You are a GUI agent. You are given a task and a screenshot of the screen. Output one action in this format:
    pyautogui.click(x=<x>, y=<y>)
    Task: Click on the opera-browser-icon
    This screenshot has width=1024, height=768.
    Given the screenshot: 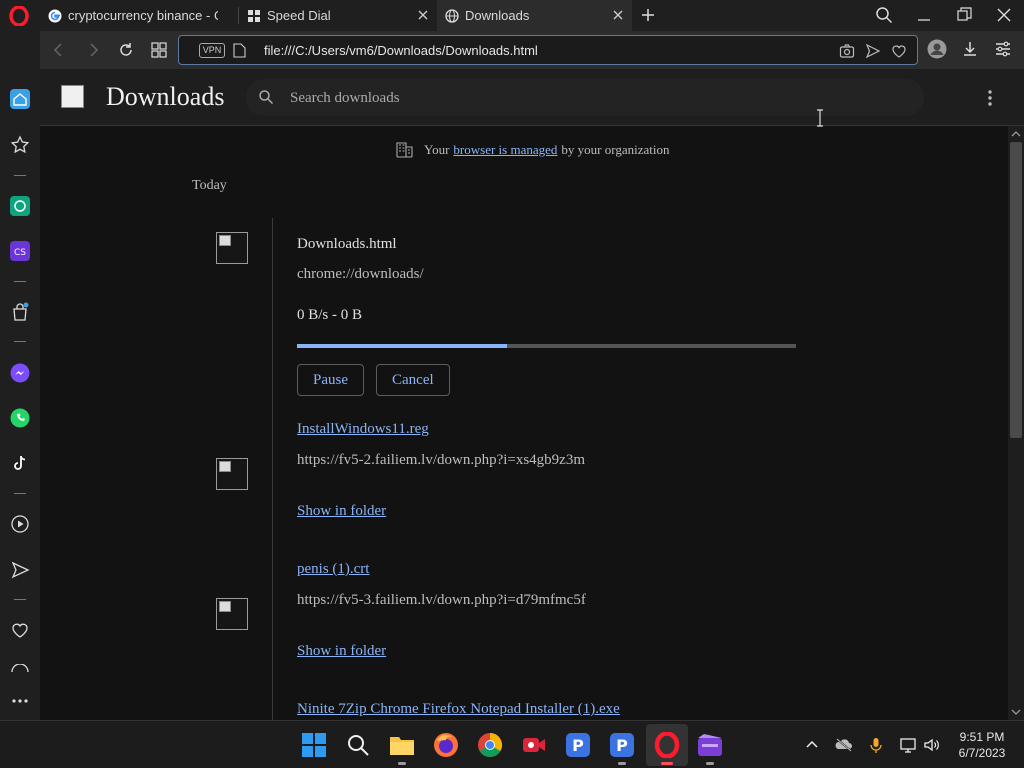 What is the action you would take?
    pyautogui.click(x=667, y=745)
    